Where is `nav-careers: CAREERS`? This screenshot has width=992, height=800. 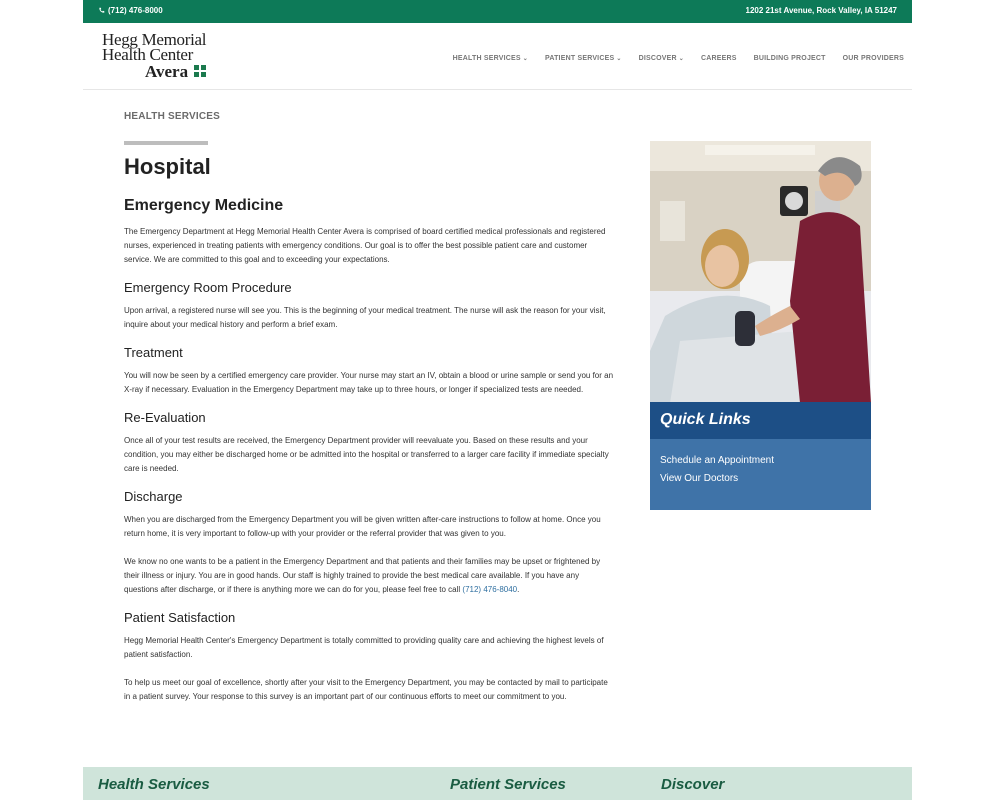 nav-careers: CAREERS is located at coordinates (719, 58).